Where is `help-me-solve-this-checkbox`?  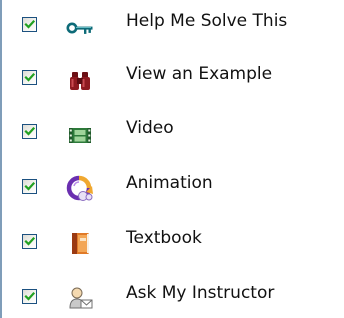
help-me-solve-this-checkbox is located at coordinates (29, 24).